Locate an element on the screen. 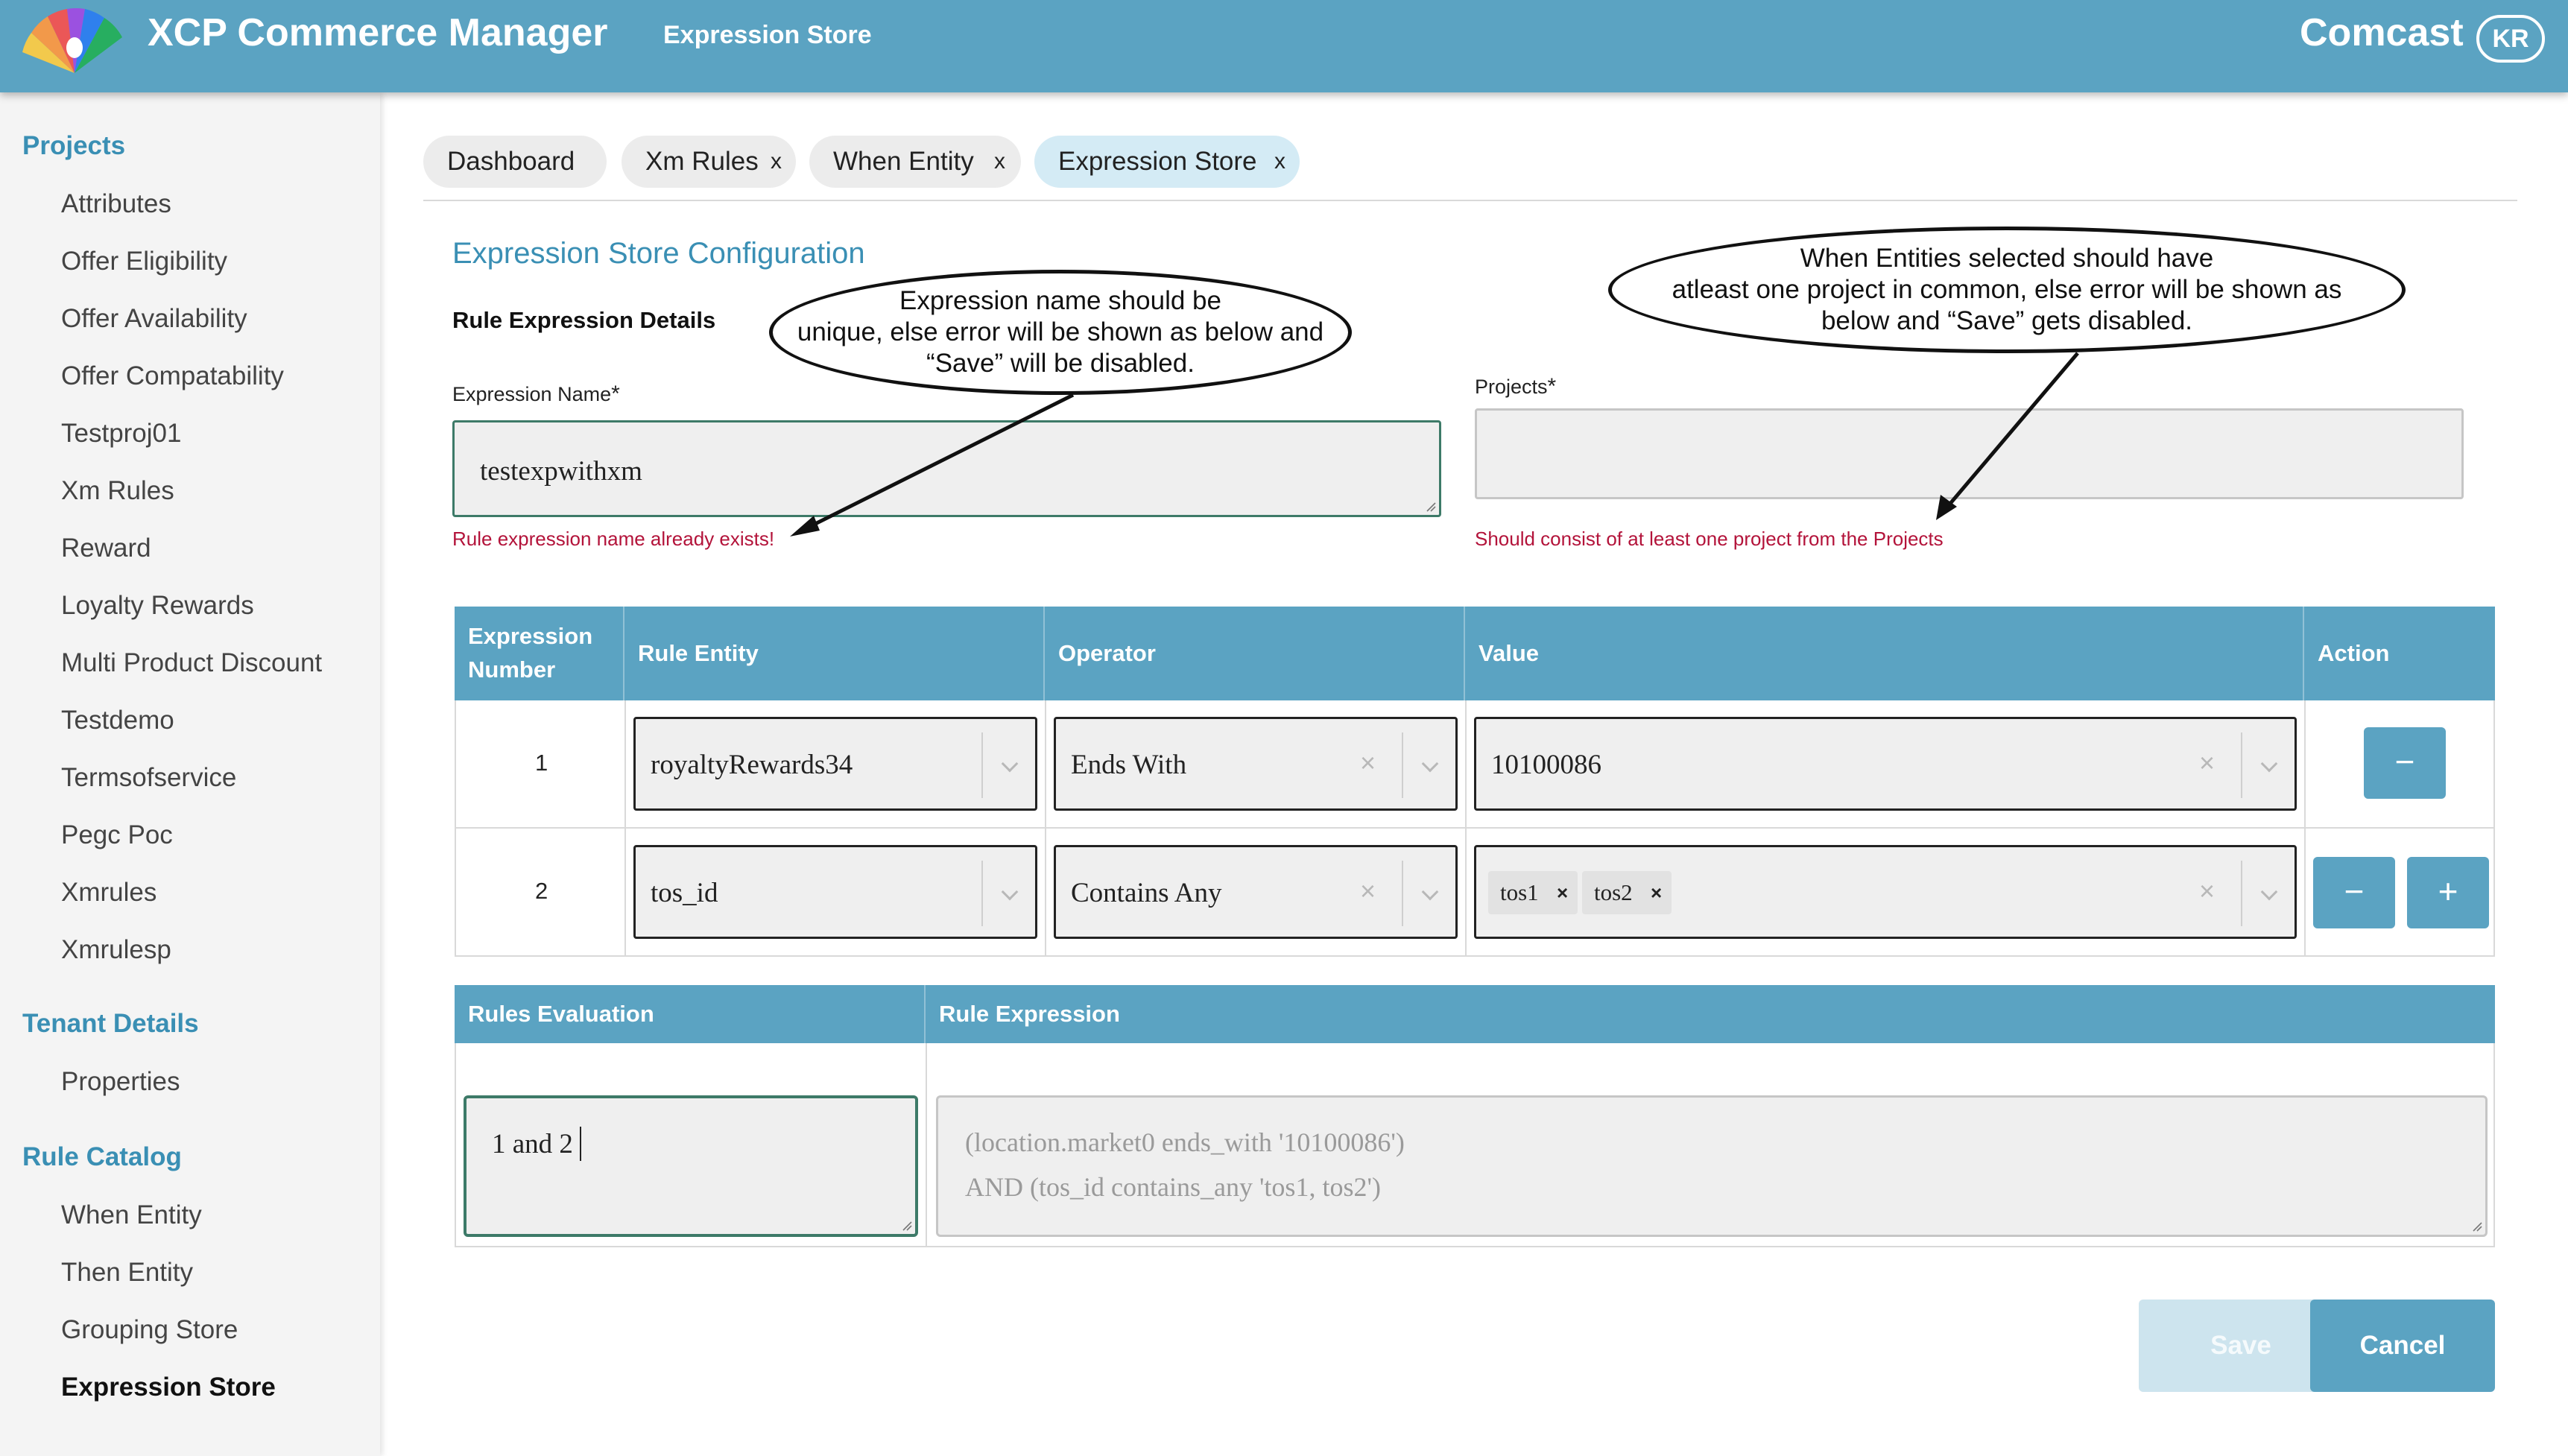  chip-label: tos1 is located at coordinates (1519, 892).